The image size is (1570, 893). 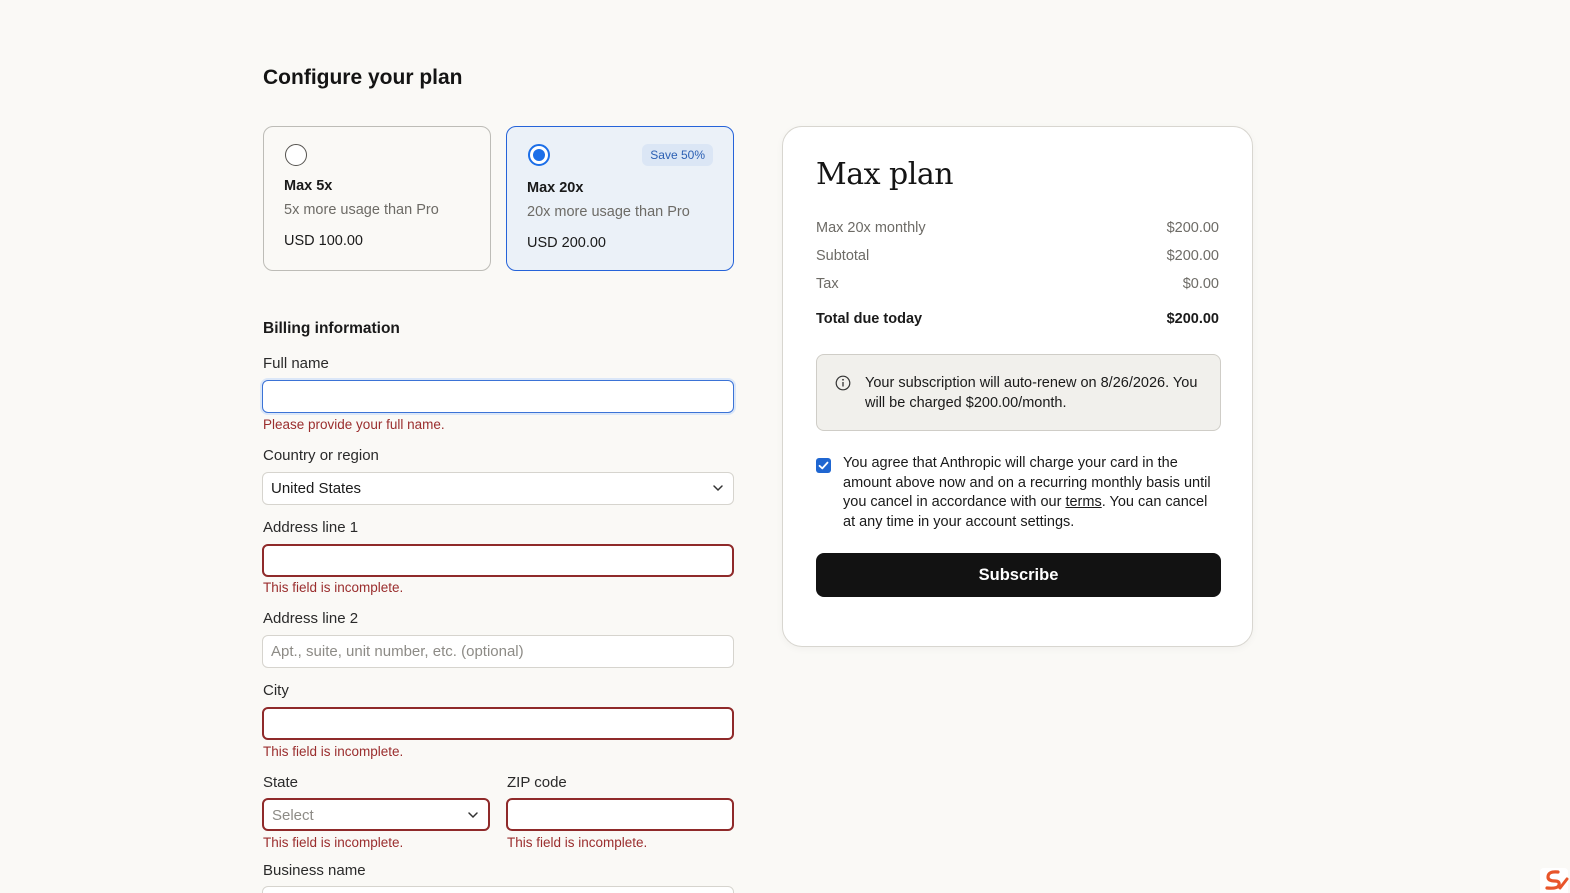 What do you see at coordinates (498, 488) in the screenshot?
I see `country-select: United States` at bounding box center [498, 488].